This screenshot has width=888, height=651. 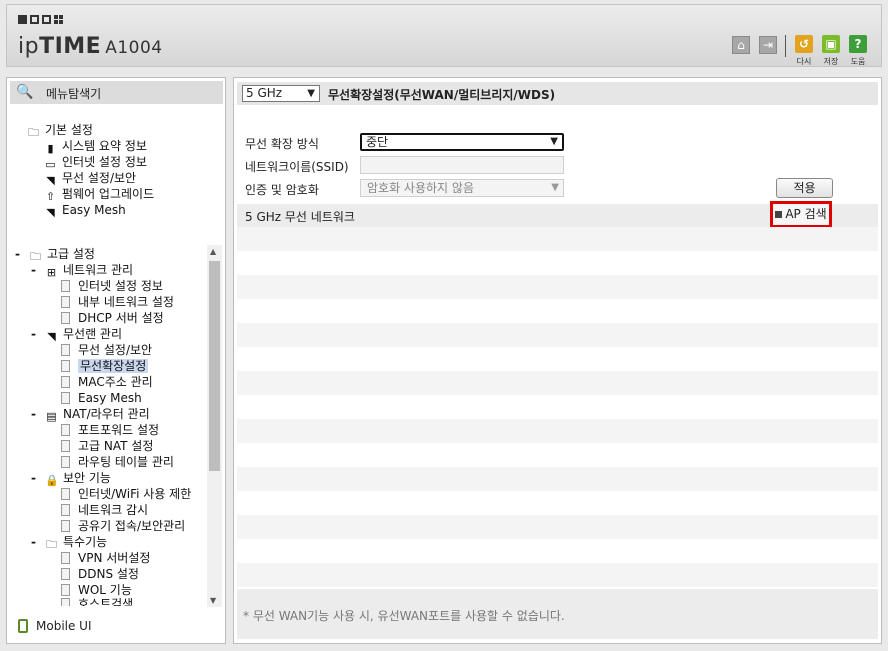 What do you see at coordinates (71, 478) in the screenshot?
I see `tree-group-security: - 🔒 보안 기능` at bounding box center [71, 478].